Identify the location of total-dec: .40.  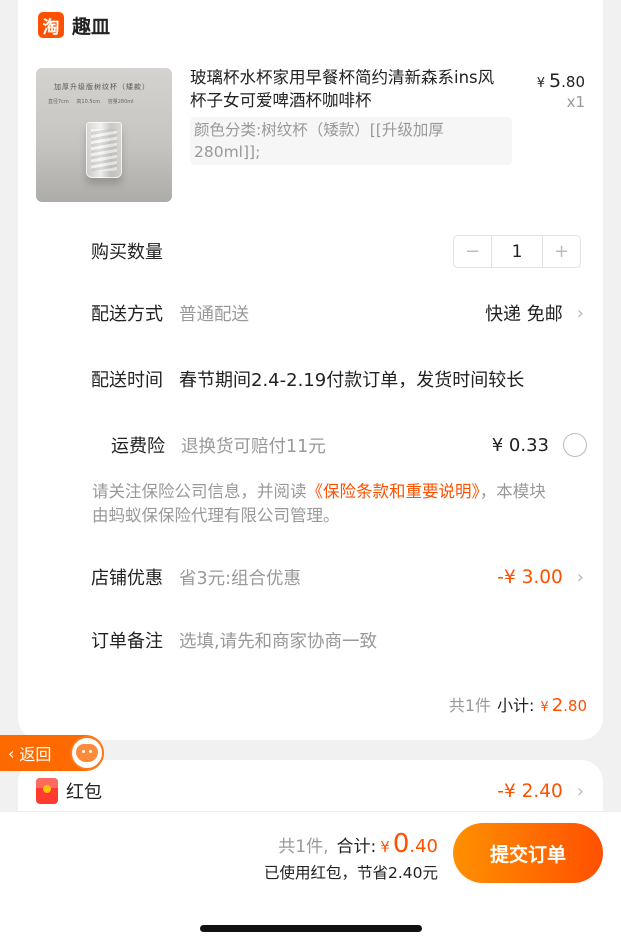
(423, 846).